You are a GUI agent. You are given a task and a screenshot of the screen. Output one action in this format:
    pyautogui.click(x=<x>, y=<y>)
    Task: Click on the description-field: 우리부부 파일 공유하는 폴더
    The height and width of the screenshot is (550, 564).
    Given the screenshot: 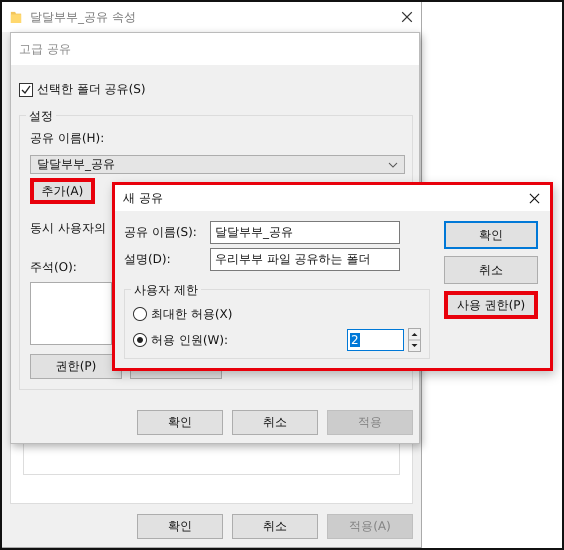 What is the action you would take?
    pyautogui.click(x=305, y=259)
    